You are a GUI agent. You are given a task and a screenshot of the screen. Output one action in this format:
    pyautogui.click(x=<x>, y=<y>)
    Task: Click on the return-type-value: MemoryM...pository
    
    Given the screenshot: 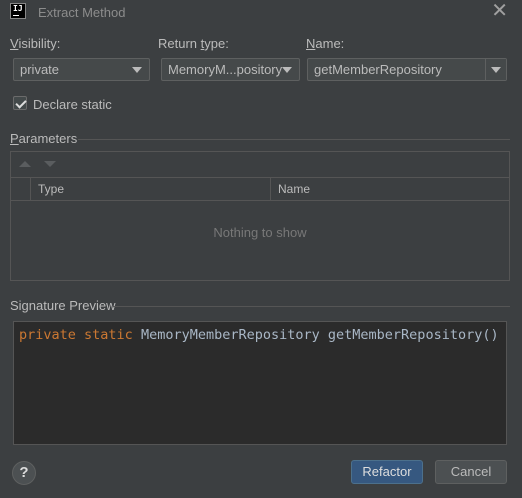 What is the action you would take?
    pyautogui.click(x=225, y=69)
    